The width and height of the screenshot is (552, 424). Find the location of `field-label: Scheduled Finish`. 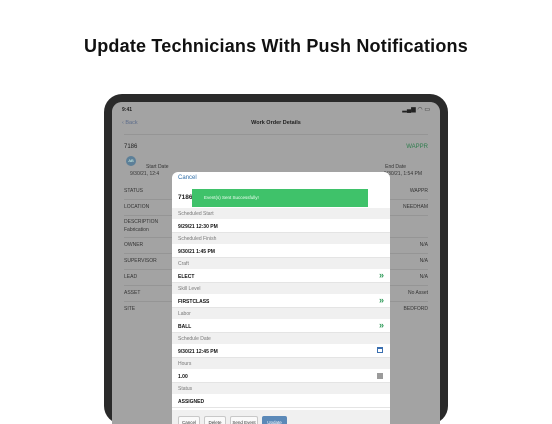

field-label: Scheduled Finish is located at coordinates (281, 238).